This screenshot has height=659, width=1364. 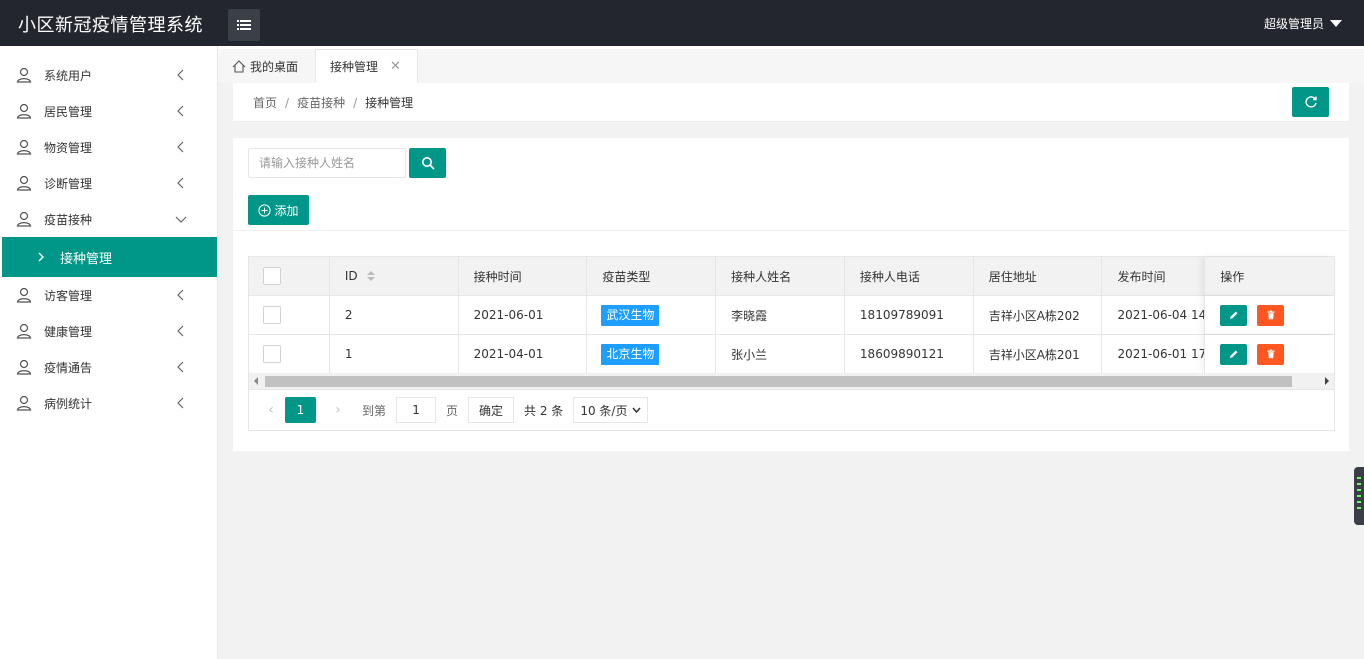 What do you see at coordinates (389, 103) in the screenshot?
I see `breadcrumb-current: 接种管理` at bounding box center [389, 103].